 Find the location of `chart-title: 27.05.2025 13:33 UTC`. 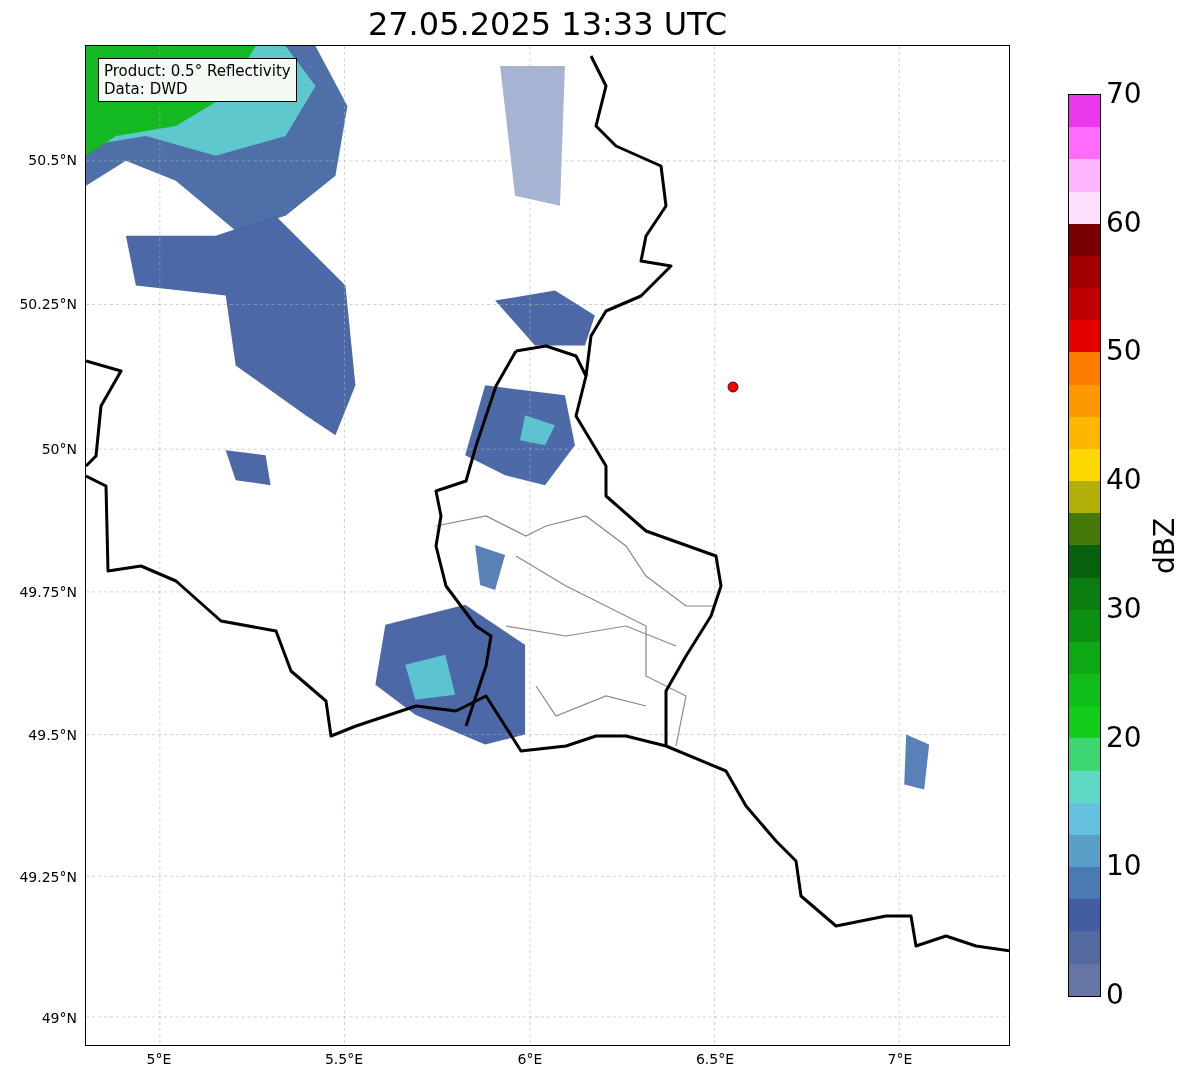

chart-title: 27.05.2025 13:33 UTC is located at coordinates (547, 24).